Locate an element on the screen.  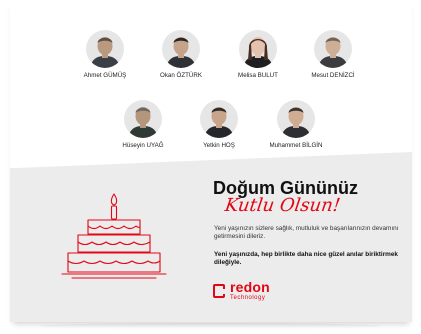
person-name: Muhammet BİLGİN is located at coordinates (296, 145).